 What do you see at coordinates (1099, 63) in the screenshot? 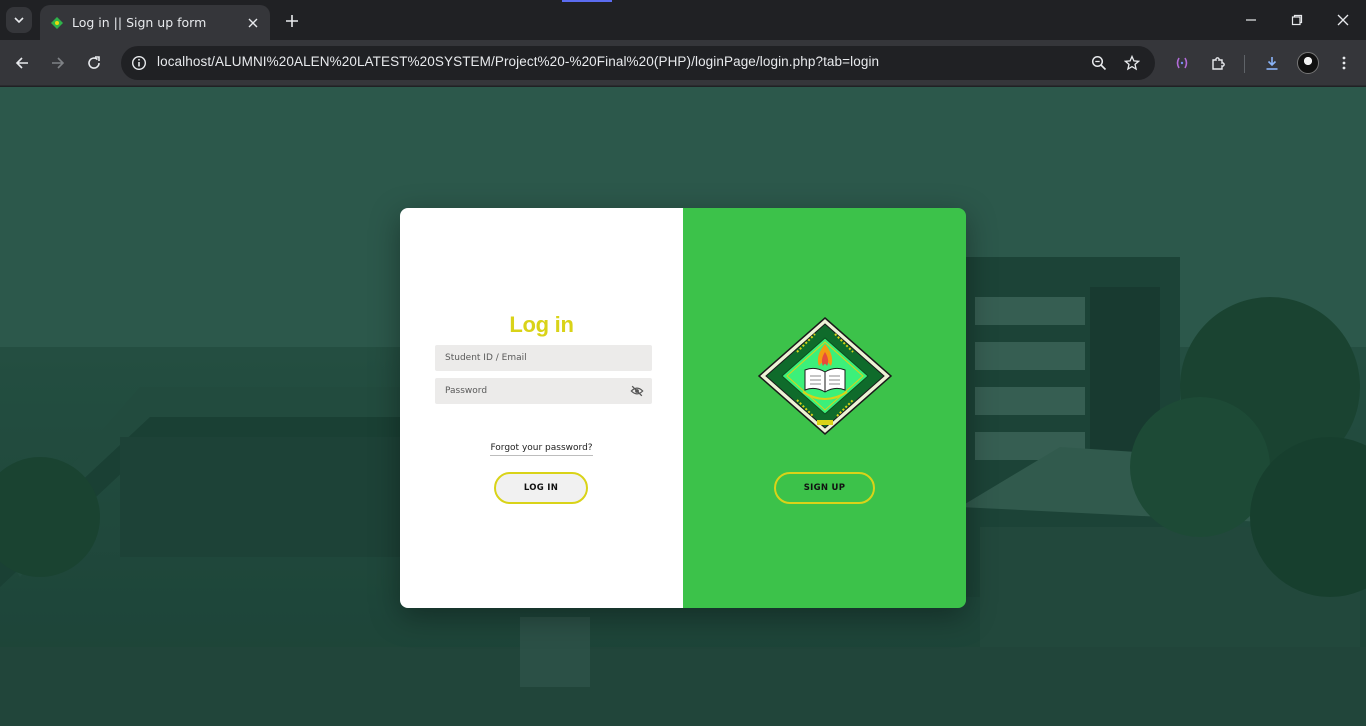
I see `zoom-icon` at bounding box center [1099, 63].